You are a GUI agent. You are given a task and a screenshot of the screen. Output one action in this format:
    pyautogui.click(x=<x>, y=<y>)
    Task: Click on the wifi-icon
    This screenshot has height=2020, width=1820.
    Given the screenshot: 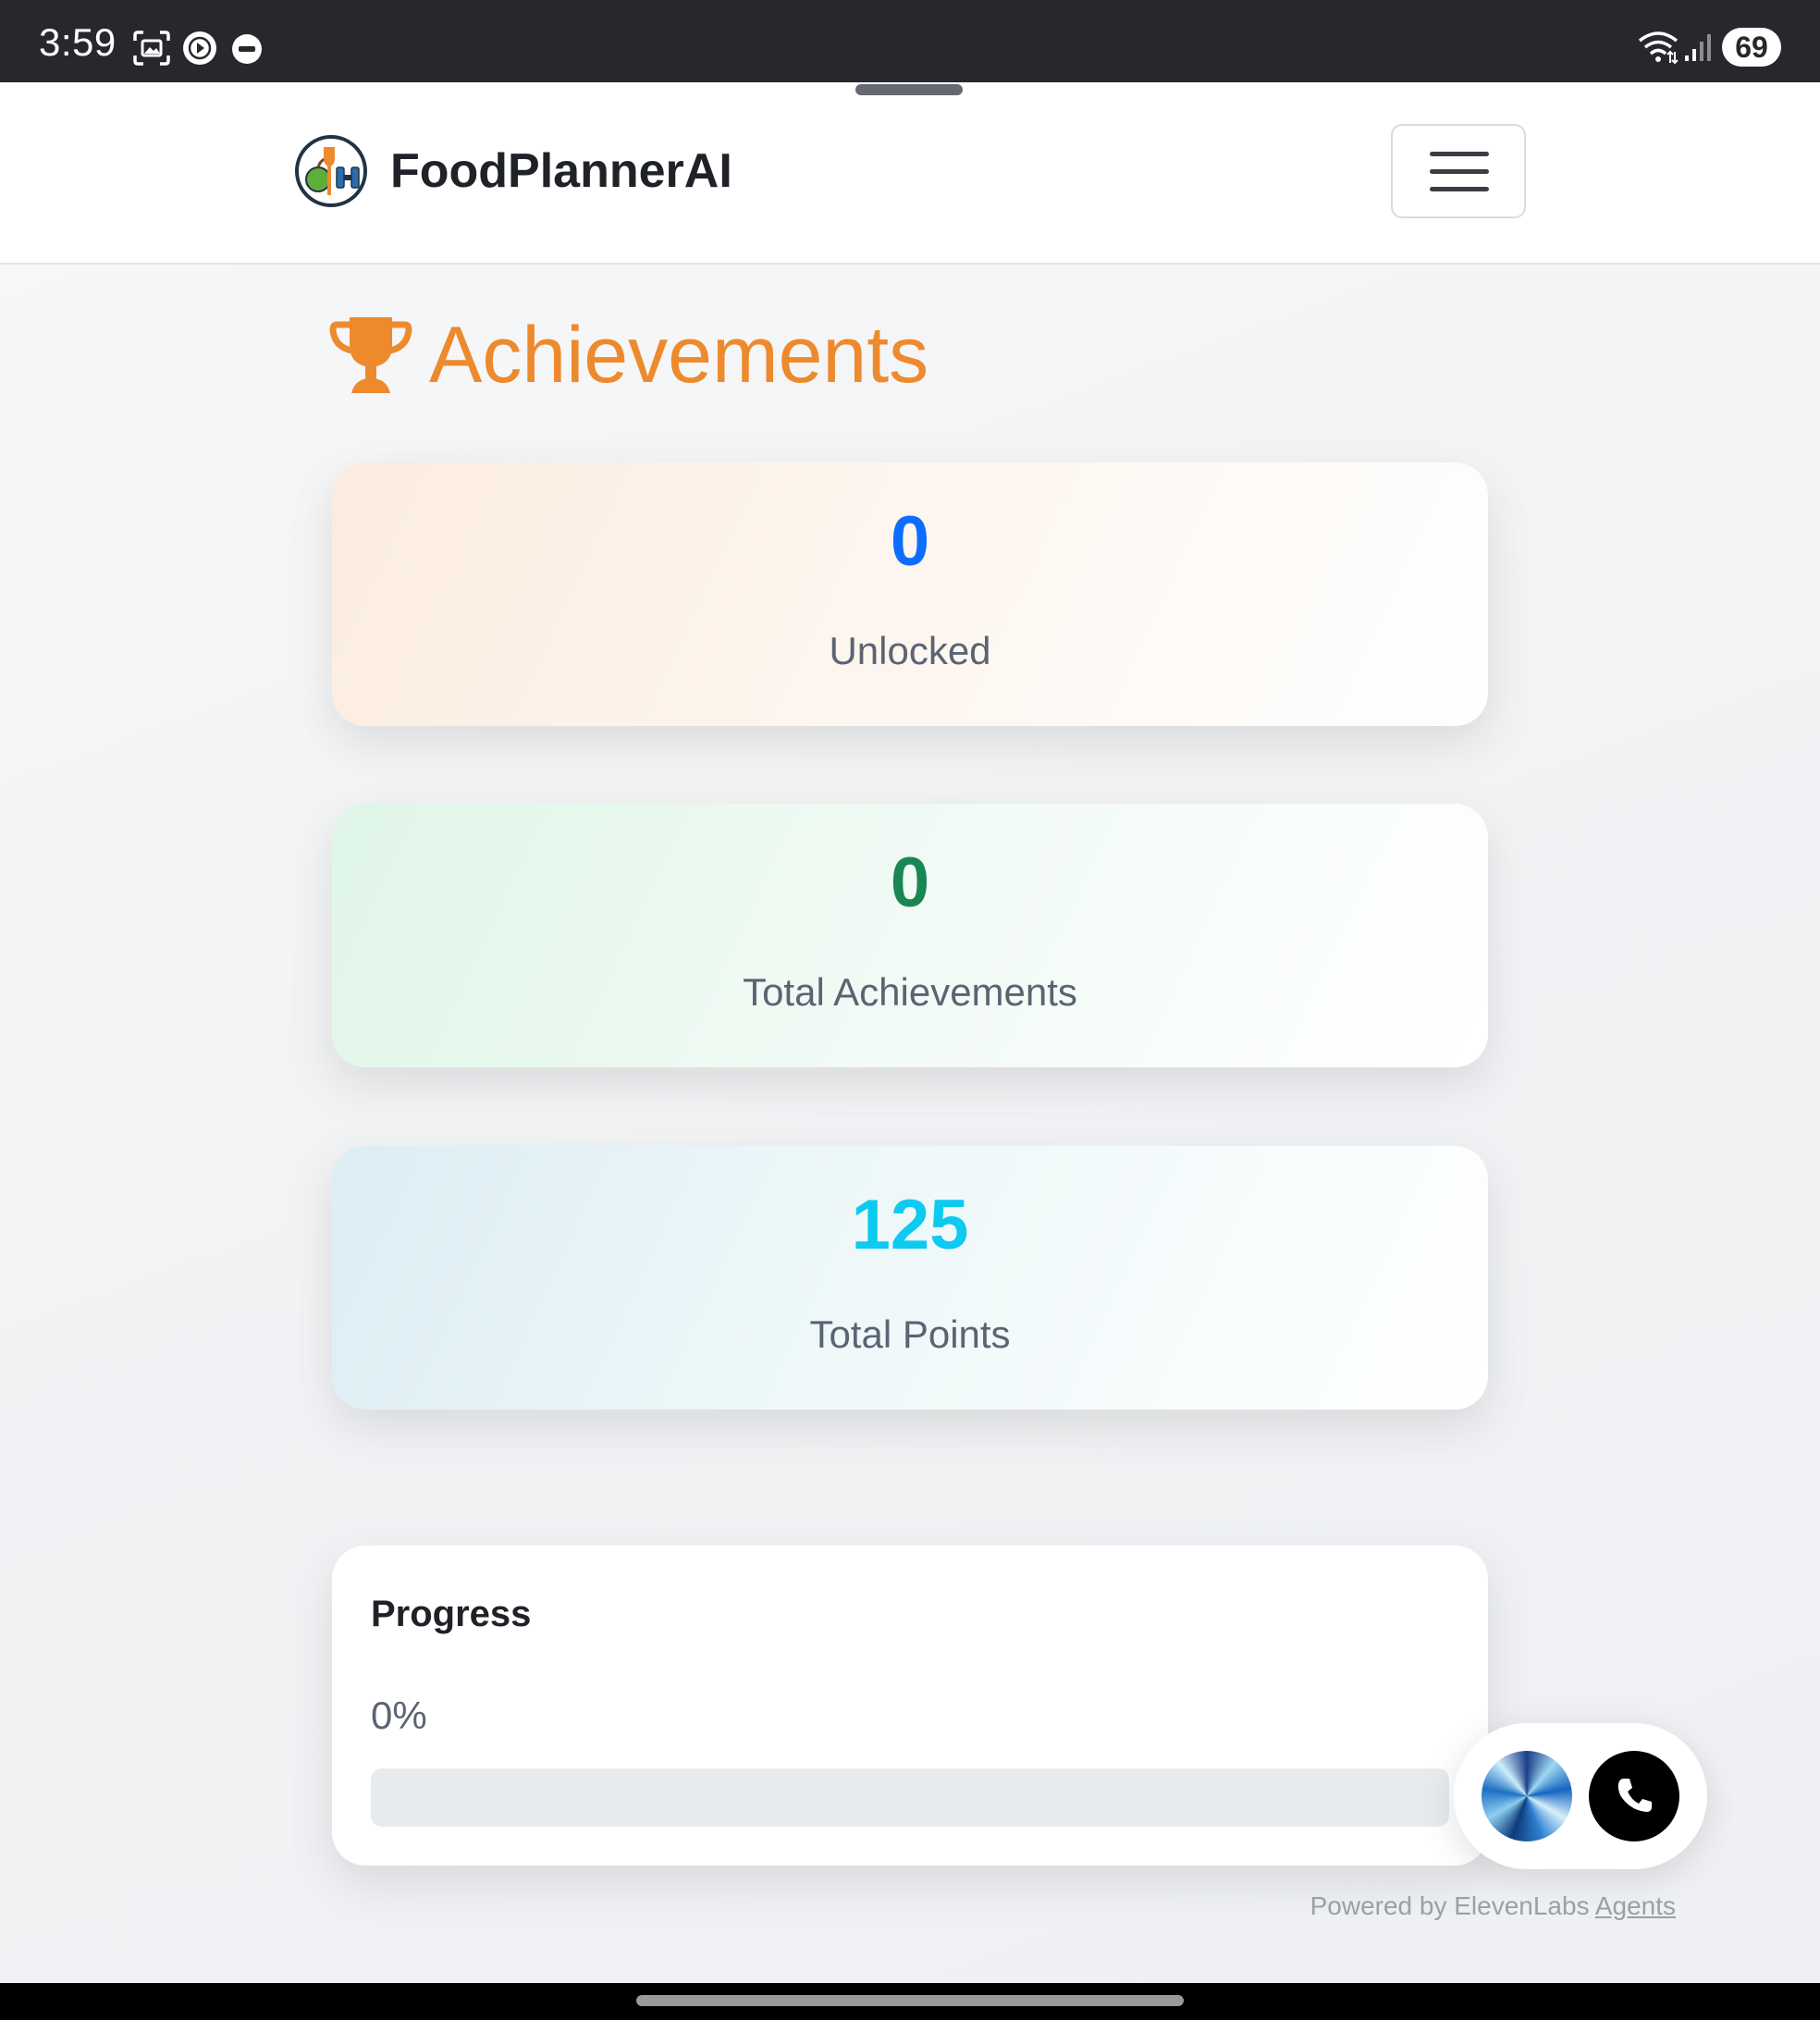 What is the action you would take?
    pyautogui.click(x=1658, y=48)
    